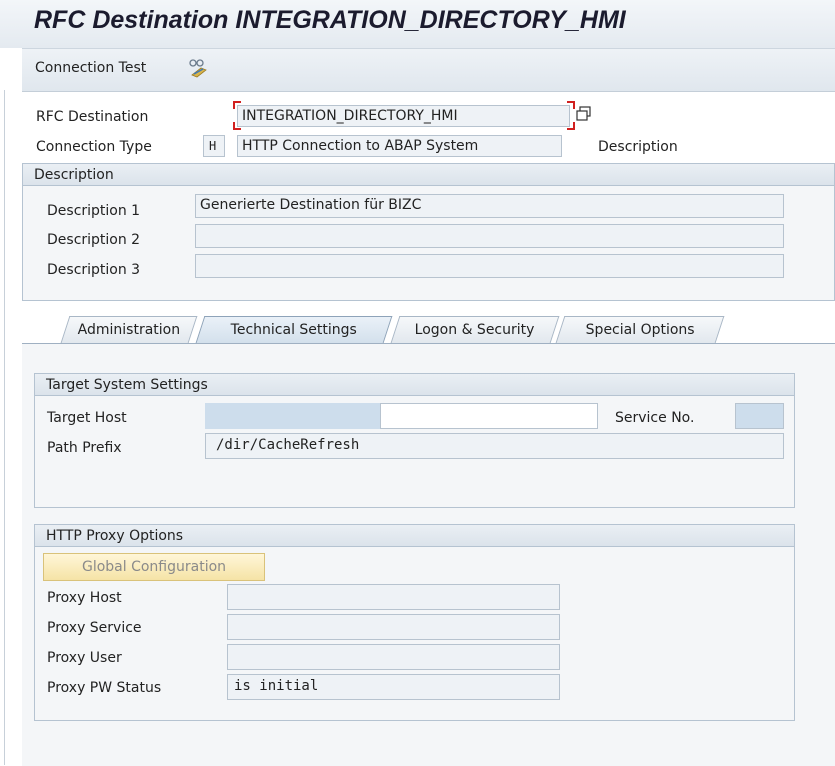 This screenshot has height=766, width=835. I want to click on description-1-field: Generierte Destination für BIZC, so click(489, 206).